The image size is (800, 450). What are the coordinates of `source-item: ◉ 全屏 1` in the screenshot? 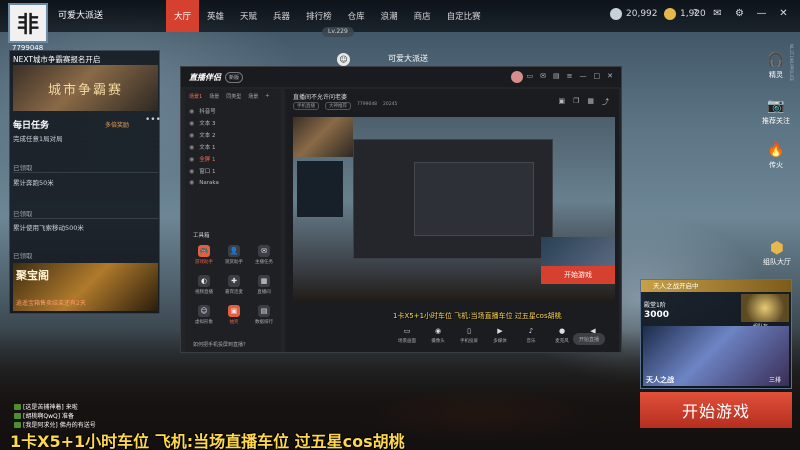 It's located at (202, 159).